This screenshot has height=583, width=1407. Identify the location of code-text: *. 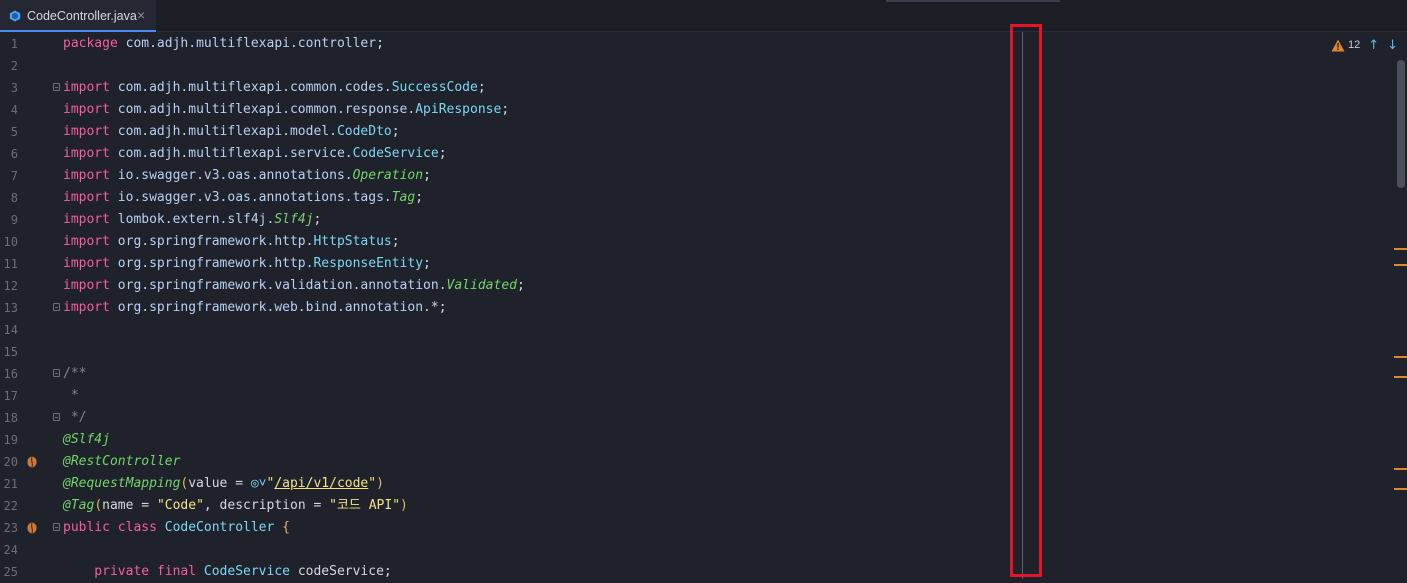
(71, 396).